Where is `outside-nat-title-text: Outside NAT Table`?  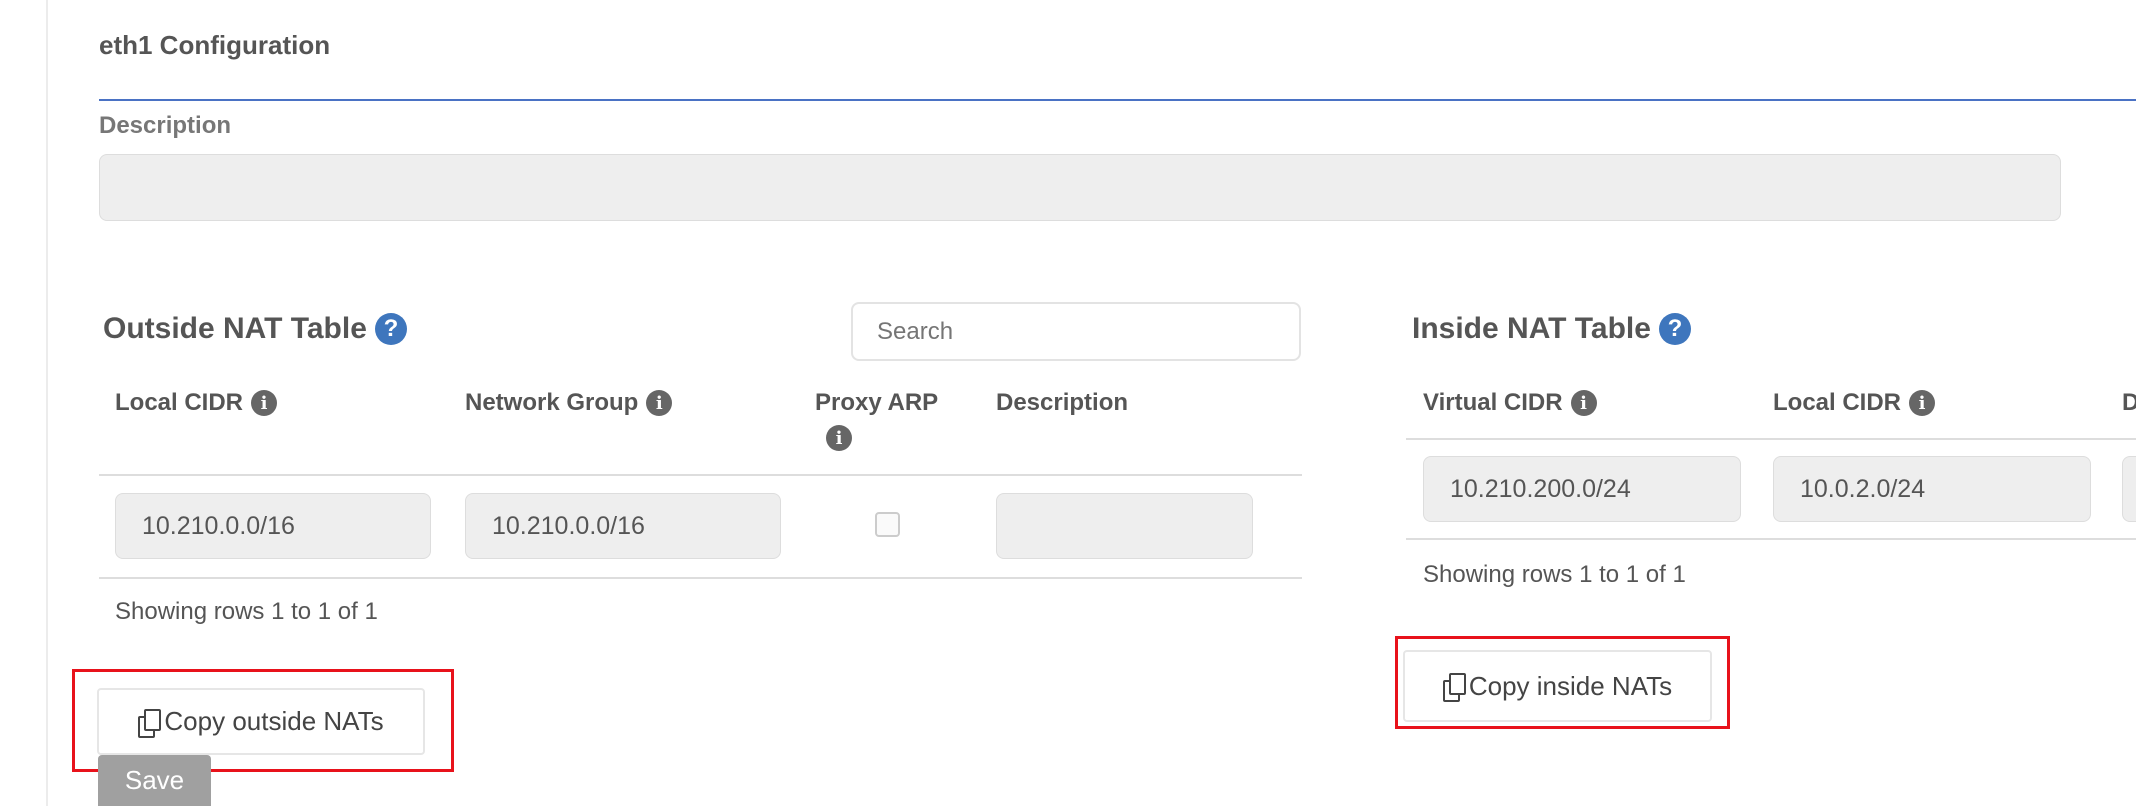
outside-nat-title-text: Outside NAT Table is located at coordinates (235, 328).